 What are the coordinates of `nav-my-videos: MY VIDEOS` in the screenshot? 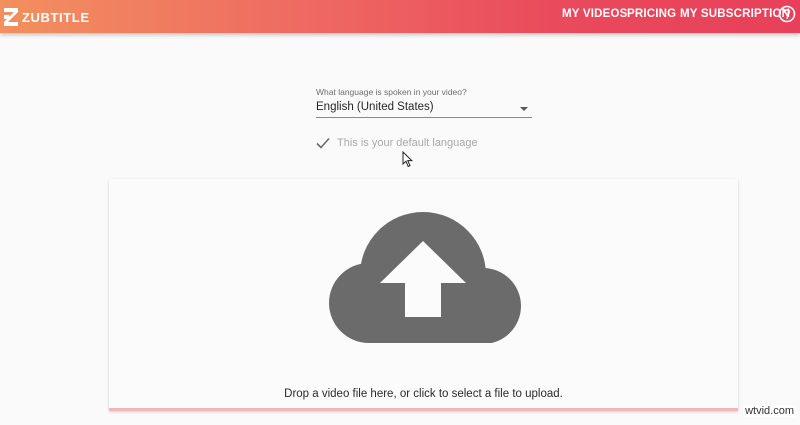 It's located at (595, 14).